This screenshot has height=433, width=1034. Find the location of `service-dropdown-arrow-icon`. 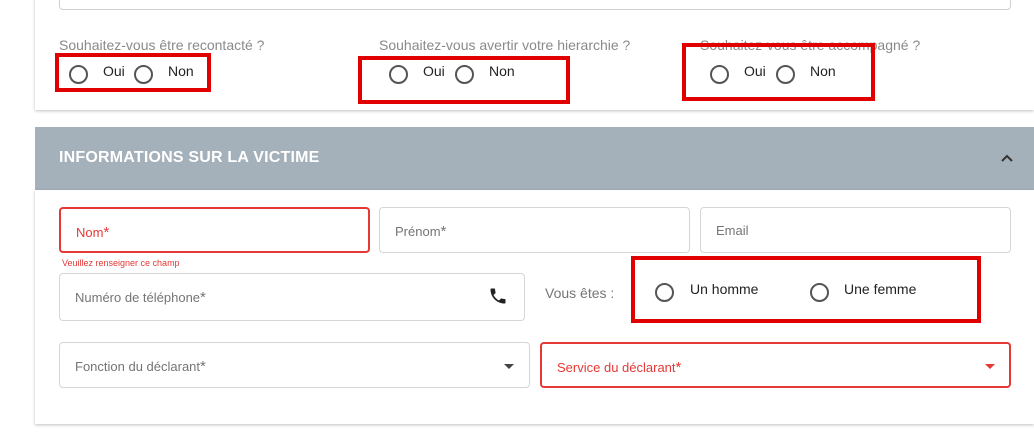

service-dropdown-arrow-icon is located at coordinates (990, 366).